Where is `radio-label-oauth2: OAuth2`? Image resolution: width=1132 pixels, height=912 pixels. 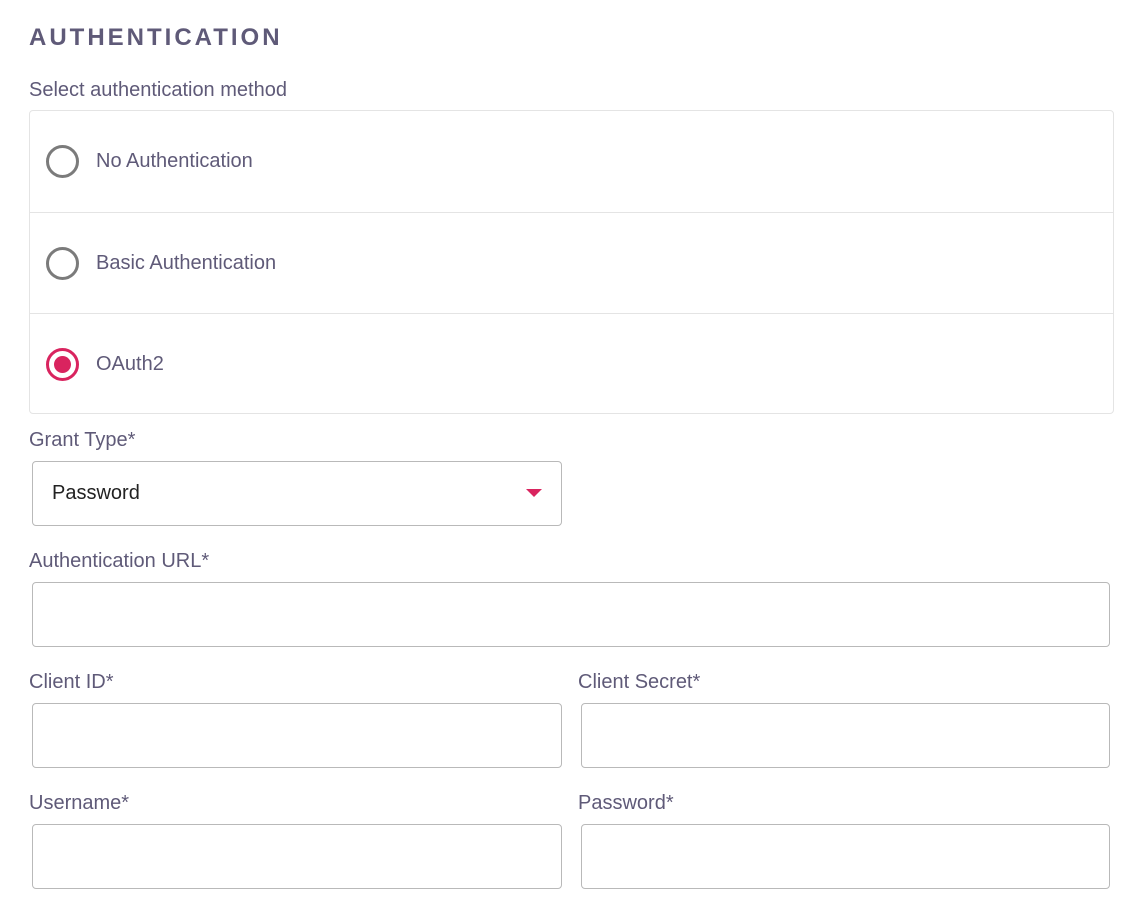
radio-label-oauth2: OAuth2 is located at coordinates (130, 363).